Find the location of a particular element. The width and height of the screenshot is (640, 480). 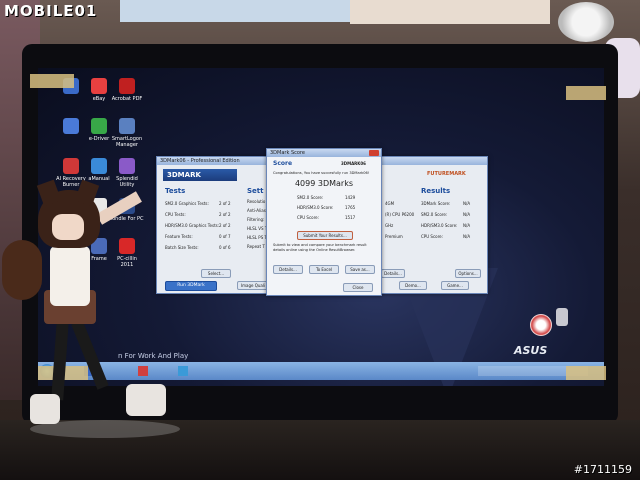

test-name: CPU Tests: is located at coordinates (175, 214).